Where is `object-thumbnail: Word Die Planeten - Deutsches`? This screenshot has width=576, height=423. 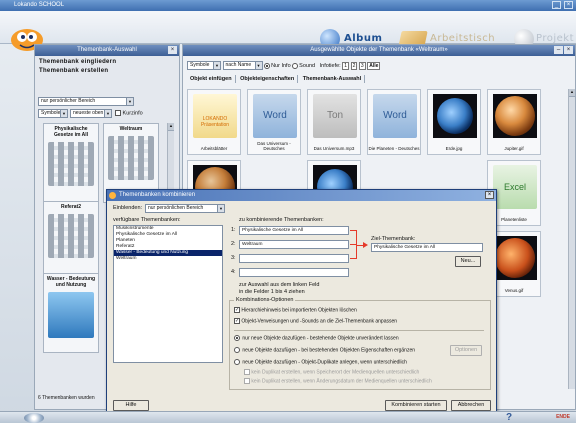
object-thumbnail: Word Die Planeten - Deutsches is located at coordinates (394, 122).